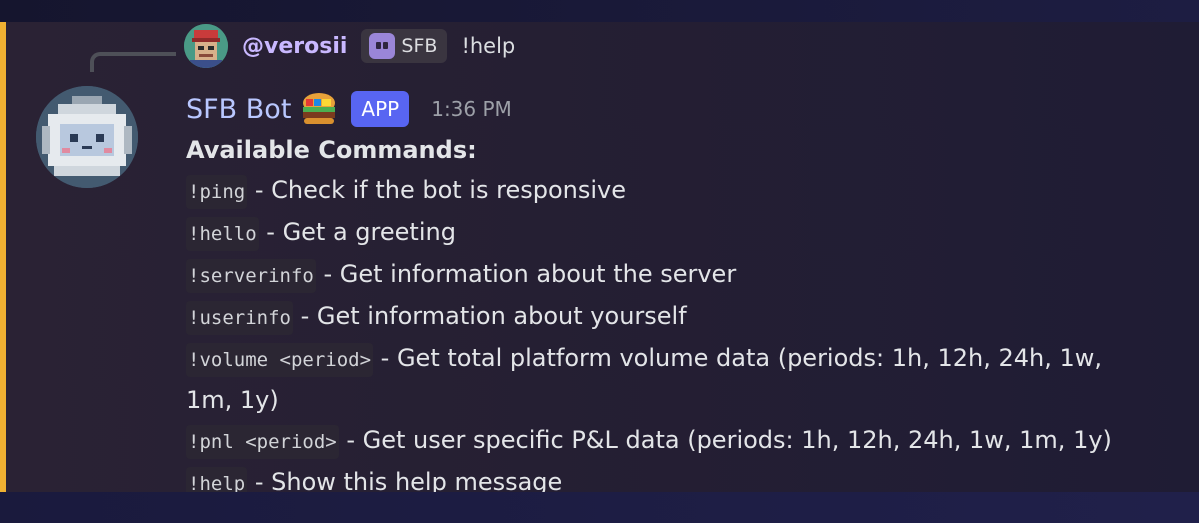 This screenshot has width=1199, height=523. What do you see at coordinates (206, 46) in the screenshot?
I see `pixel-art-avatar-icon` at bounding box center [206, 46].